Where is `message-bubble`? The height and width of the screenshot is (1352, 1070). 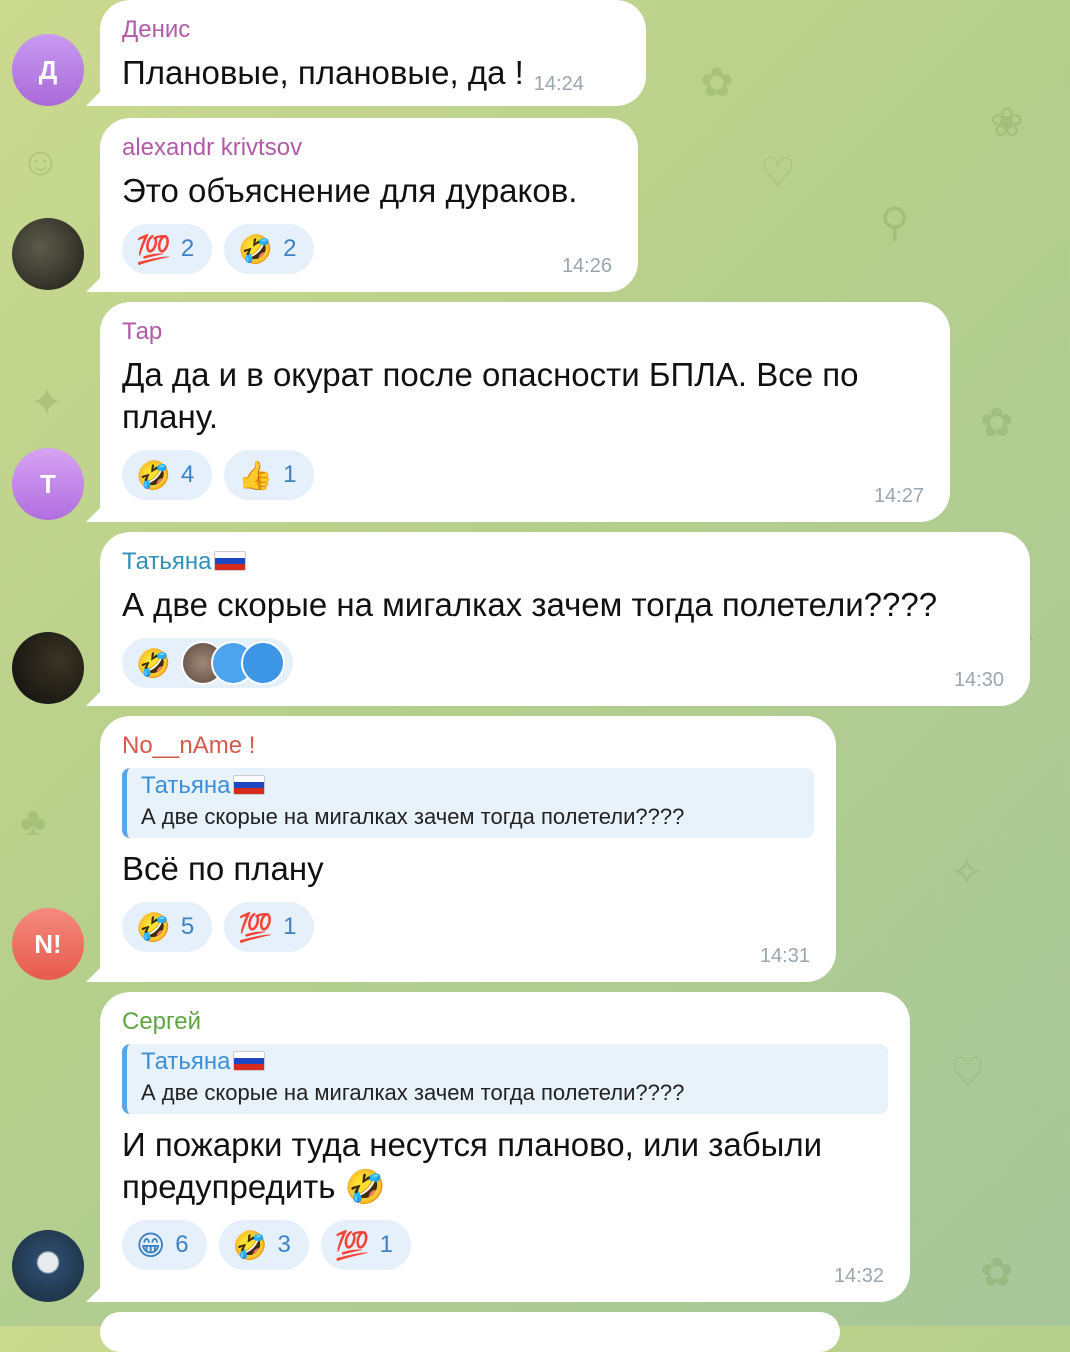 message-bubble is located at coordinates (470, 1332).